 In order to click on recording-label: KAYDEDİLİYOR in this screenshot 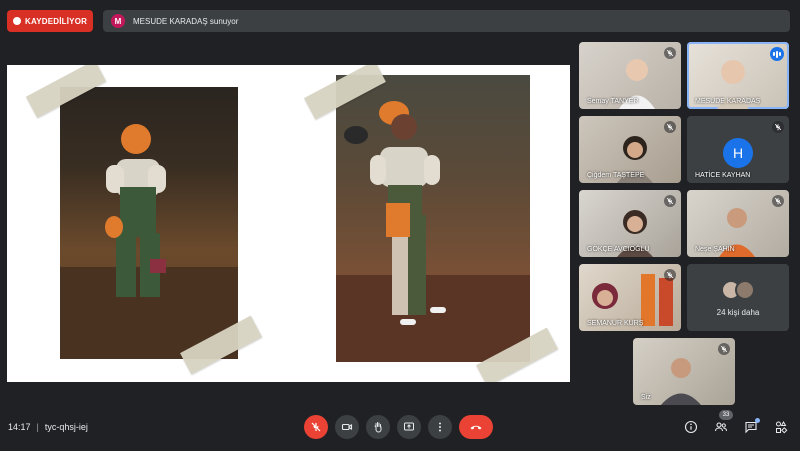, I will do `click(56, 21)`.